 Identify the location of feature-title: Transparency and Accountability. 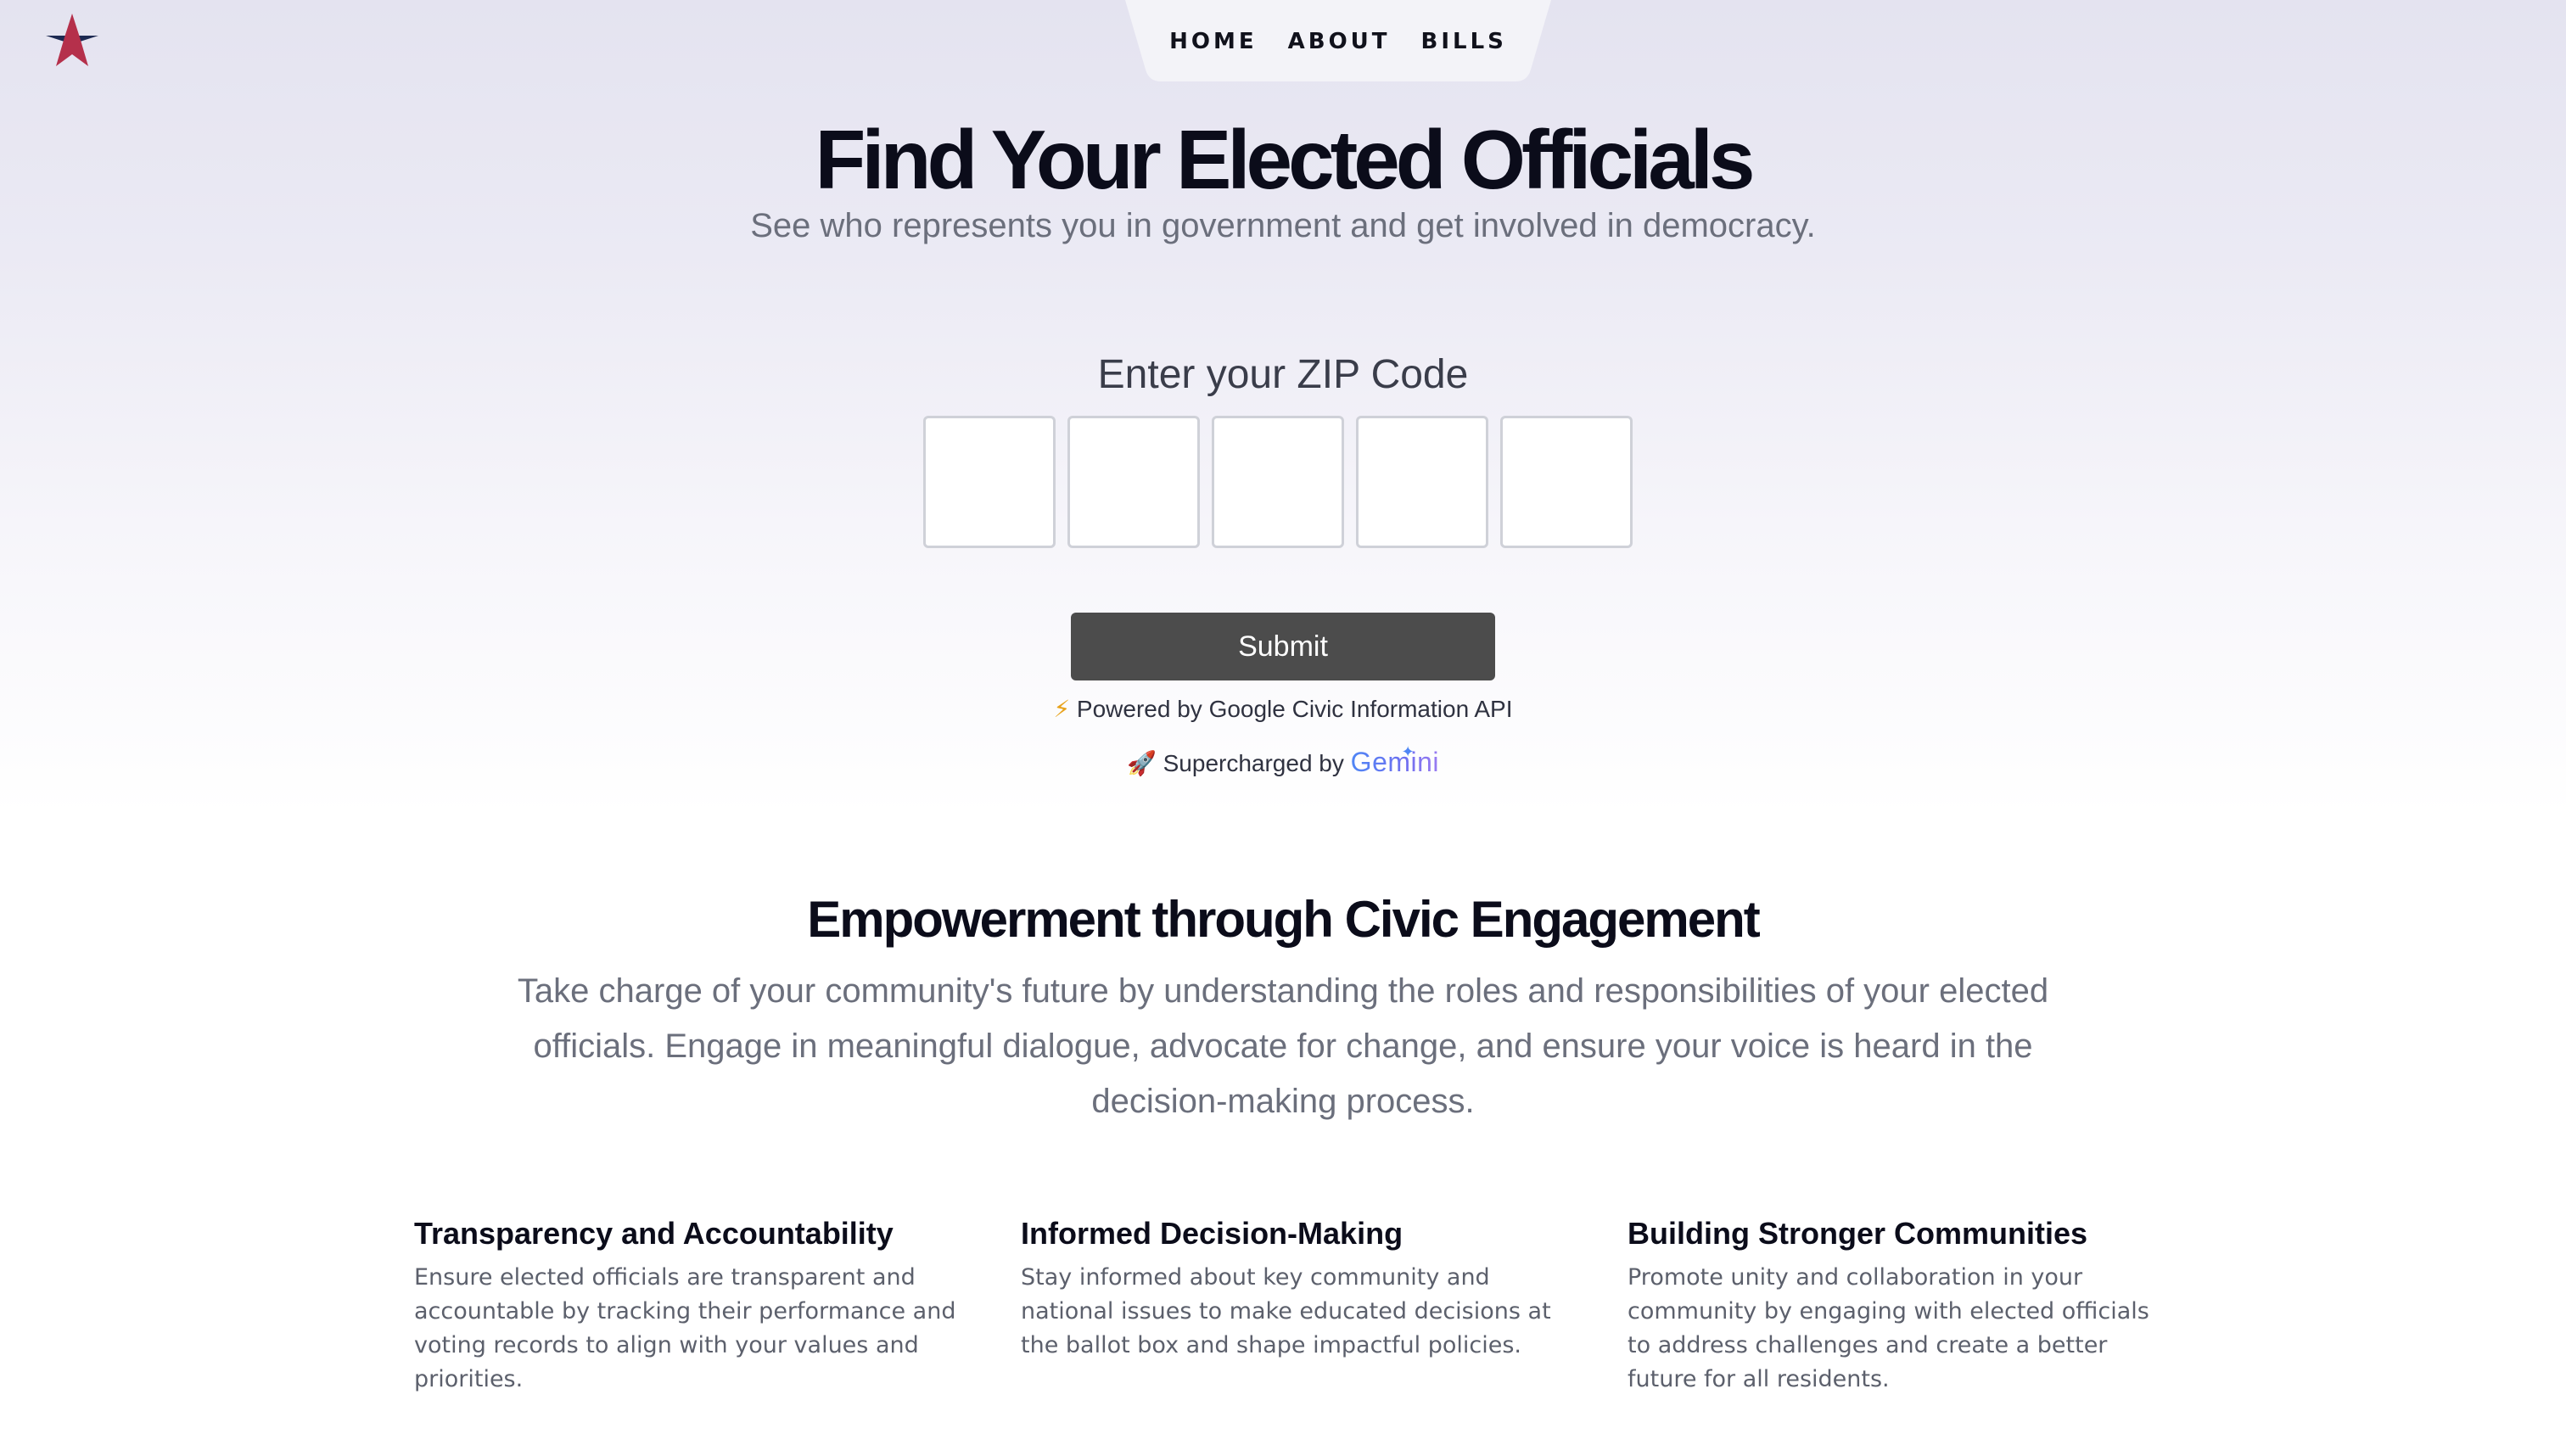
(654, 1233).